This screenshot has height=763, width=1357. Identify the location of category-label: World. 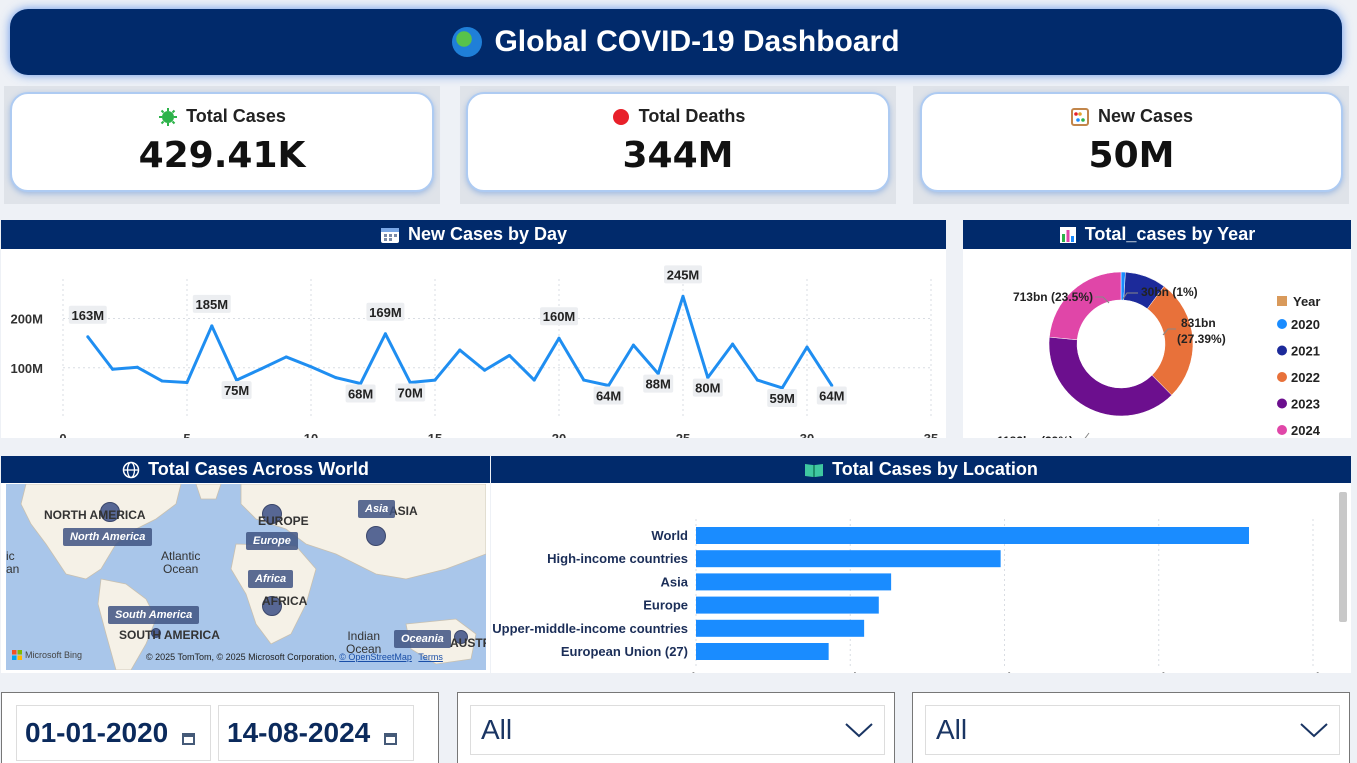
(669, 535).